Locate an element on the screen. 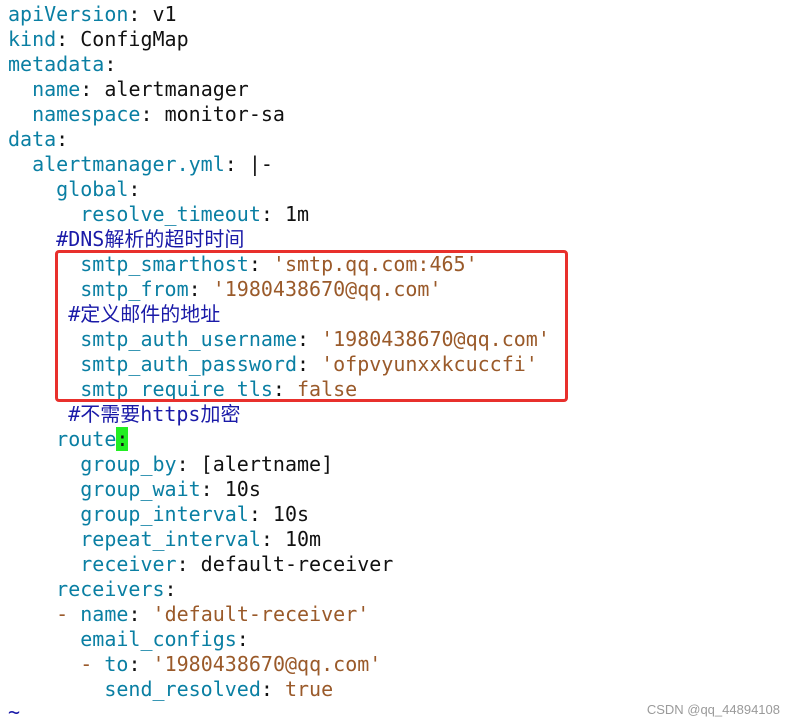  yaml-key: namespace is located at coordinates (86, 114).